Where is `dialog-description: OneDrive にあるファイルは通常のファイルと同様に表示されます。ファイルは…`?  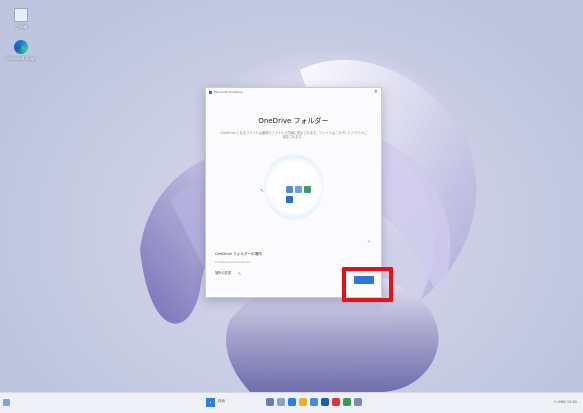
dialog-description: OneDrive にあるファイルは通常のファイルと同様に表示されます。ファイルは… is located at coordinates (293, 135).